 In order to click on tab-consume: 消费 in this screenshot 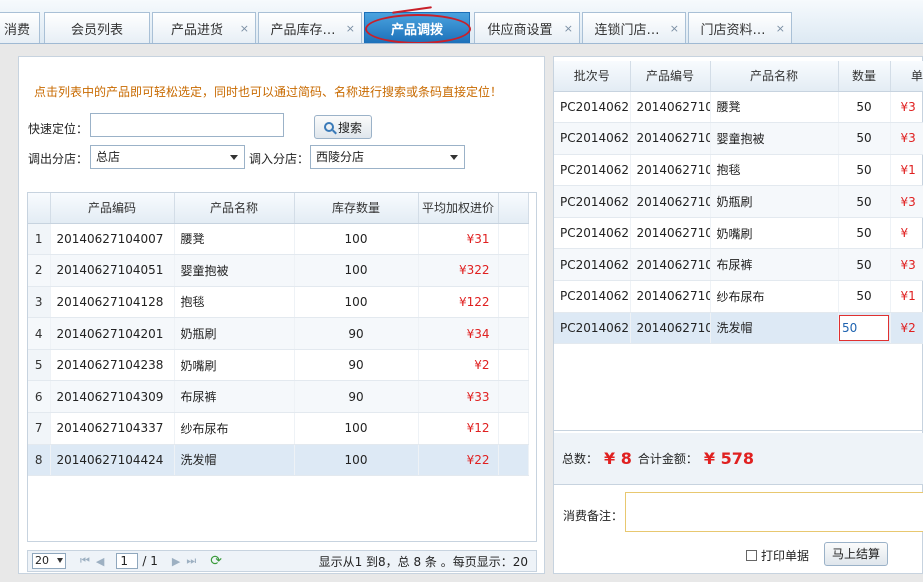, I will do `click(20, 27)`.